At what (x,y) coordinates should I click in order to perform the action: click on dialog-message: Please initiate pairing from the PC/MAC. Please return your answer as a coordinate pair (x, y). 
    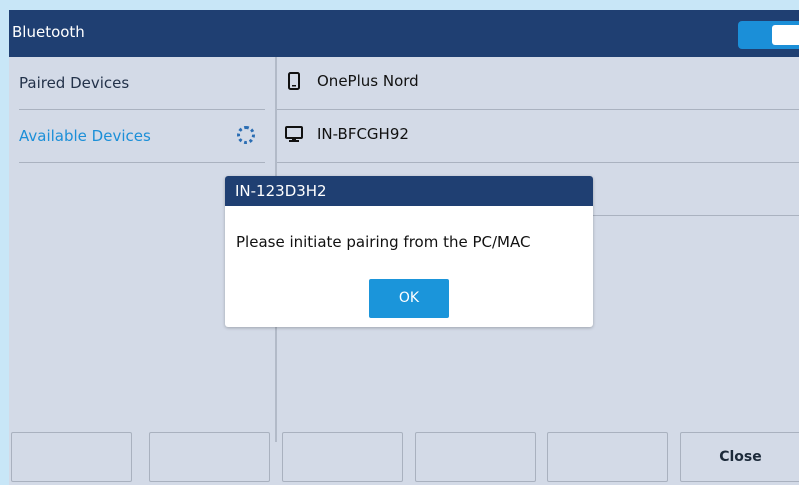
    Looking at the image, I should click on (383, 242).